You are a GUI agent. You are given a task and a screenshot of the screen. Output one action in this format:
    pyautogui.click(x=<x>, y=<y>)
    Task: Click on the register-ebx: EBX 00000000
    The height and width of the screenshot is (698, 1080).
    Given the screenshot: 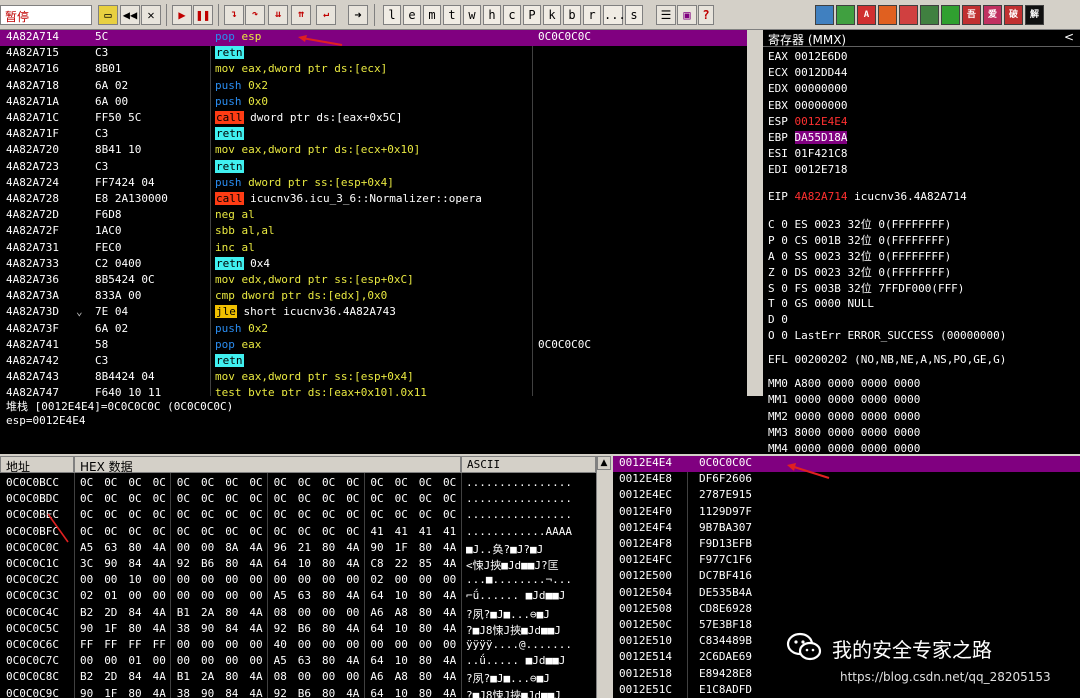 What is the action you would take?
    pyautogui.click(x=807, y=105)
    